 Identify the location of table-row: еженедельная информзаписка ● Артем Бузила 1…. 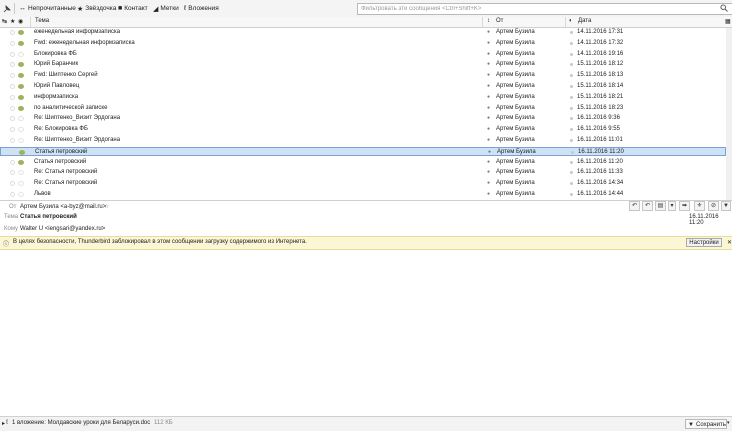
(363, 32).